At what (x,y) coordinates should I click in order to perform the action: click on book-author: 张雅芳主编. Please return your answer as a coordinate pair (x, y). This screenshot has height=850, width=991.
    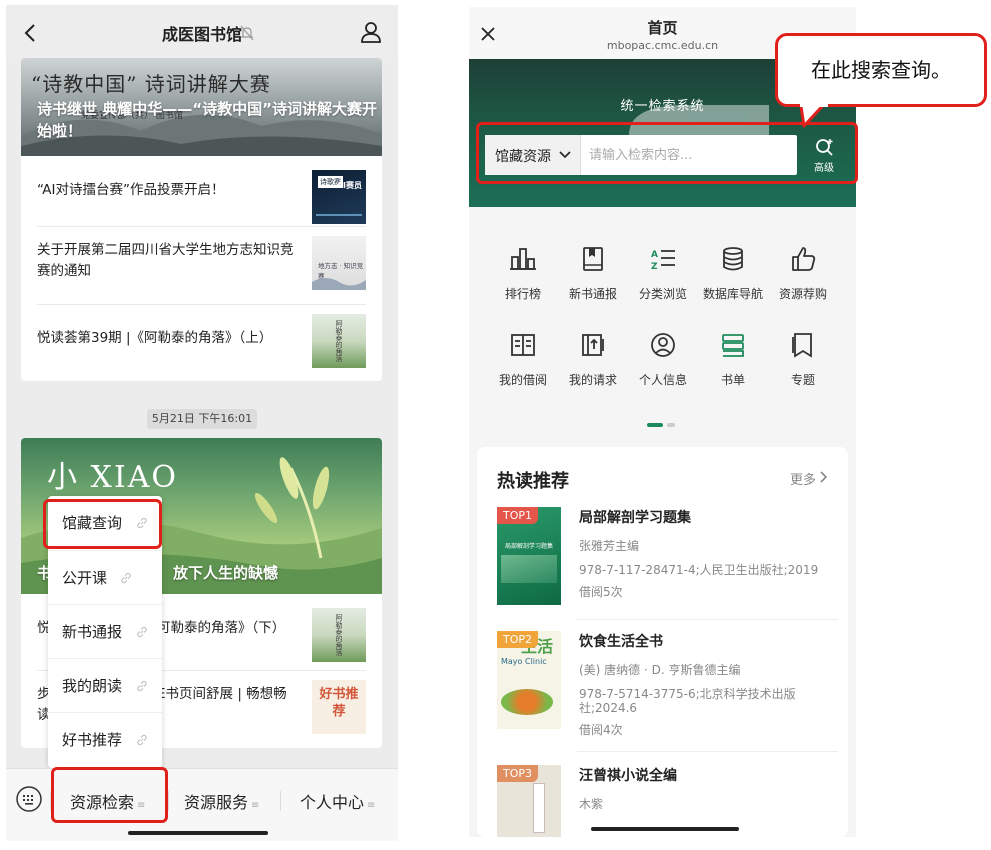
    Looking at the image, I should click on (609, 546).